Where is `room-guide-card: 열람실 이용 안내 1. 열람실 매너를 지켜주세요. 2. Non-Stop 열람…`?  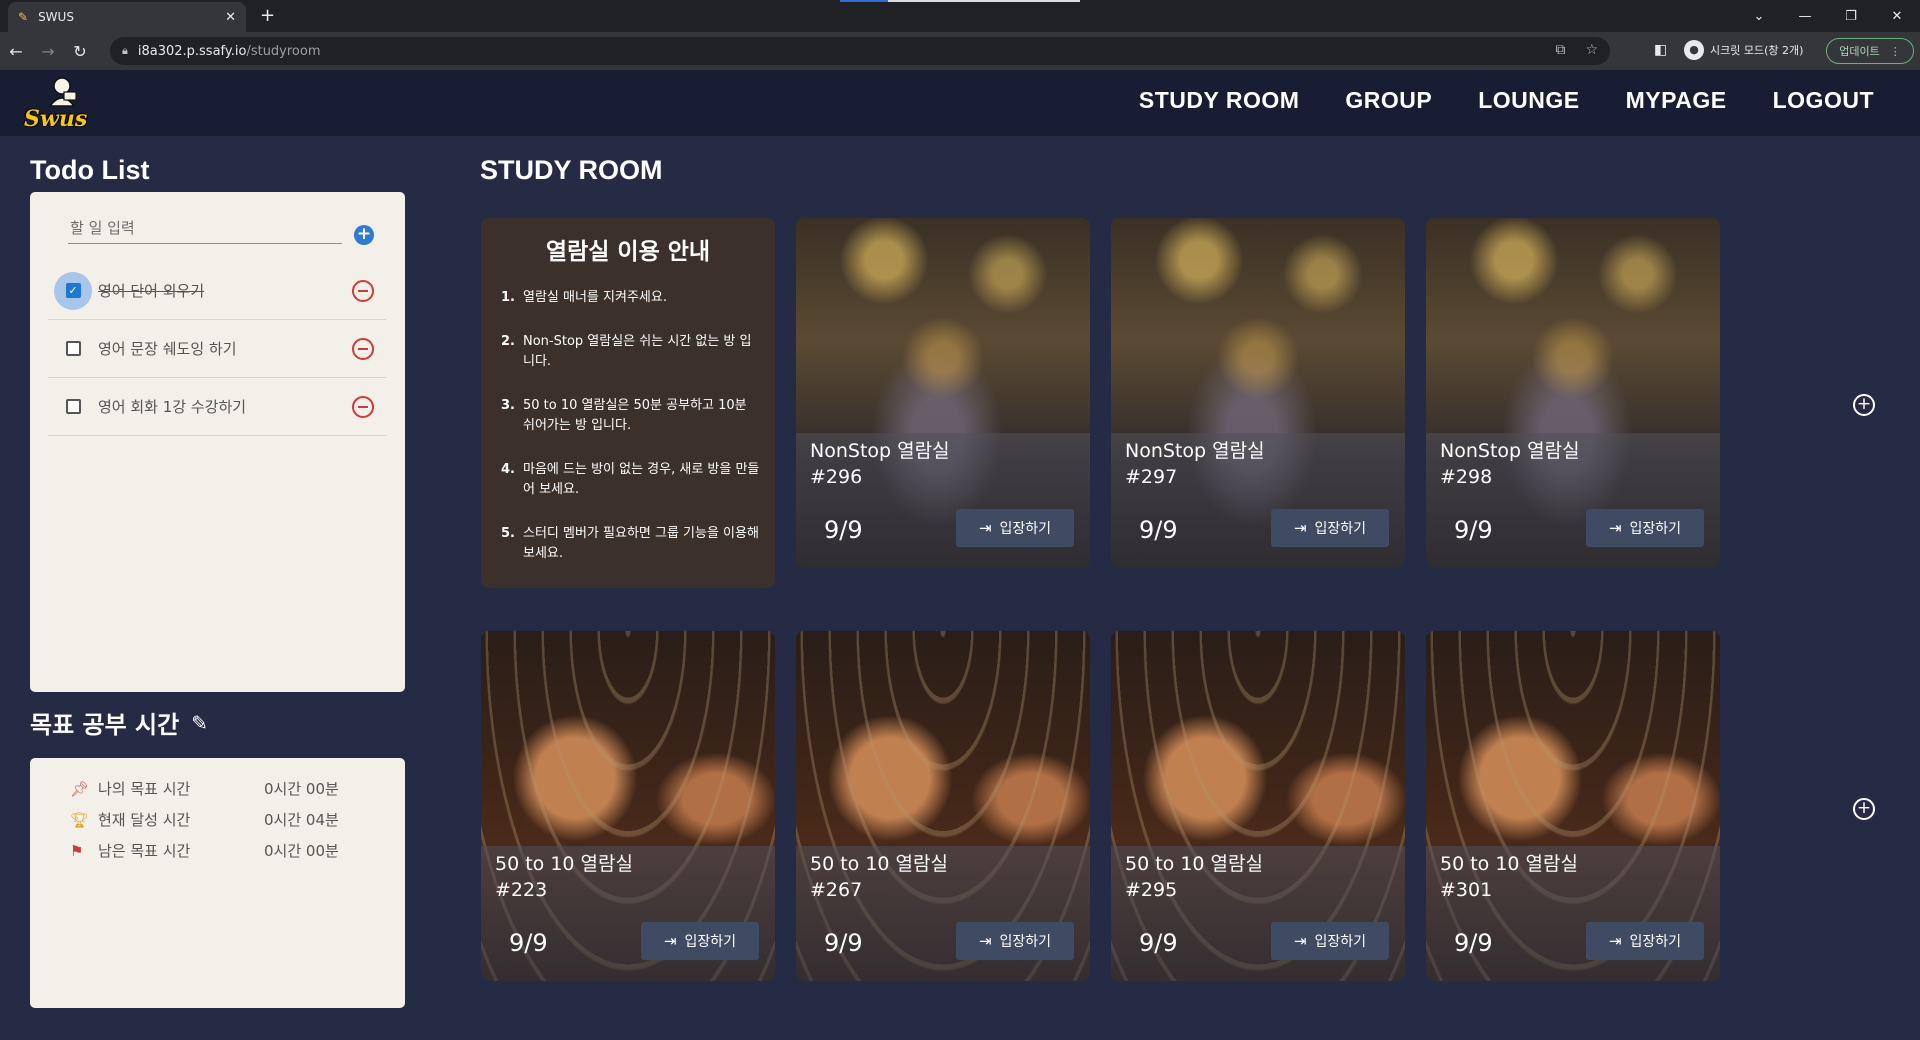 room-guide-card: 열람실 이용 안내 1. 열람실 매너를 지켜주세요. 2. Non-Stop 열람… is located at coordinates (628, 403).